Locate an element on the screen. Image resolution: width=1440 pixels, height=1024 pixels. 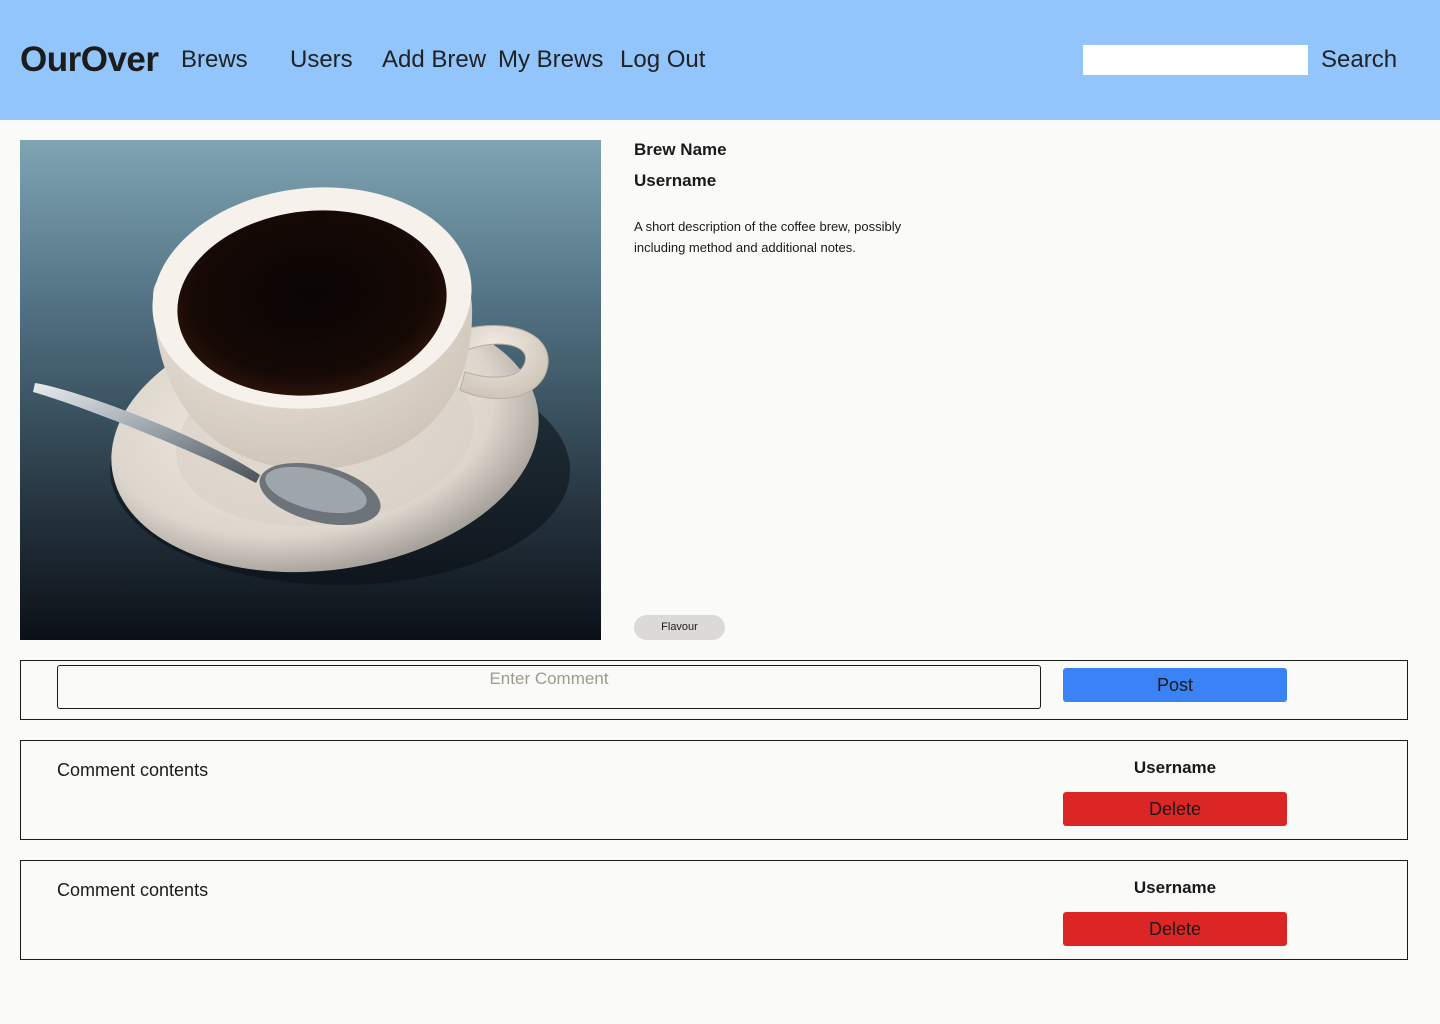
comment-input: Enter Comment is located at coordinates (549, 687).